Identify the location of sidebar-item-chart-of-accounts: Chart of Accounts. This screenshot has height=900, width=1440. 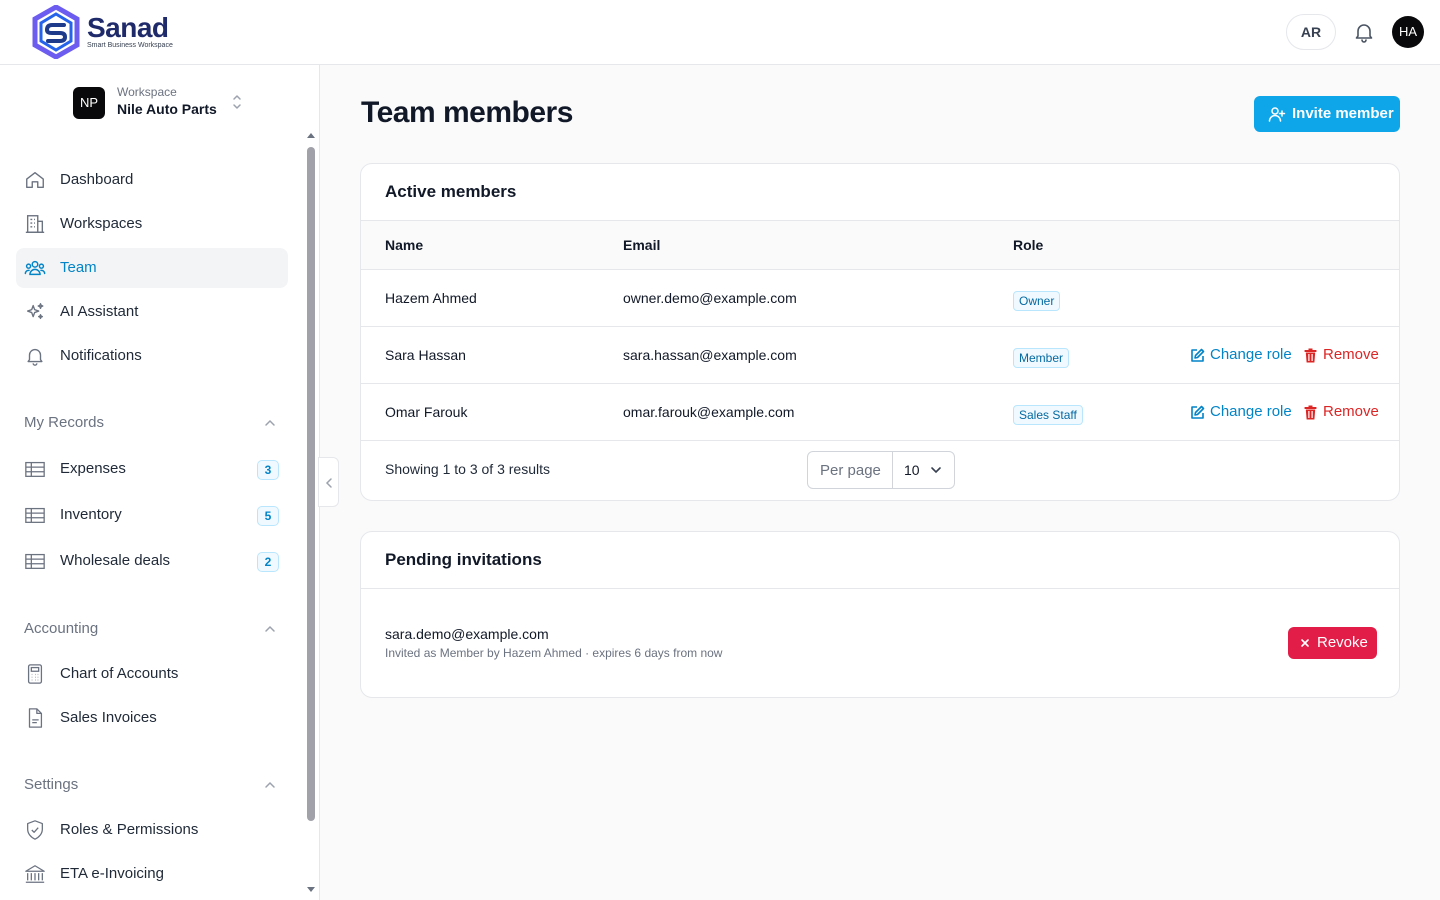
(152, 674).